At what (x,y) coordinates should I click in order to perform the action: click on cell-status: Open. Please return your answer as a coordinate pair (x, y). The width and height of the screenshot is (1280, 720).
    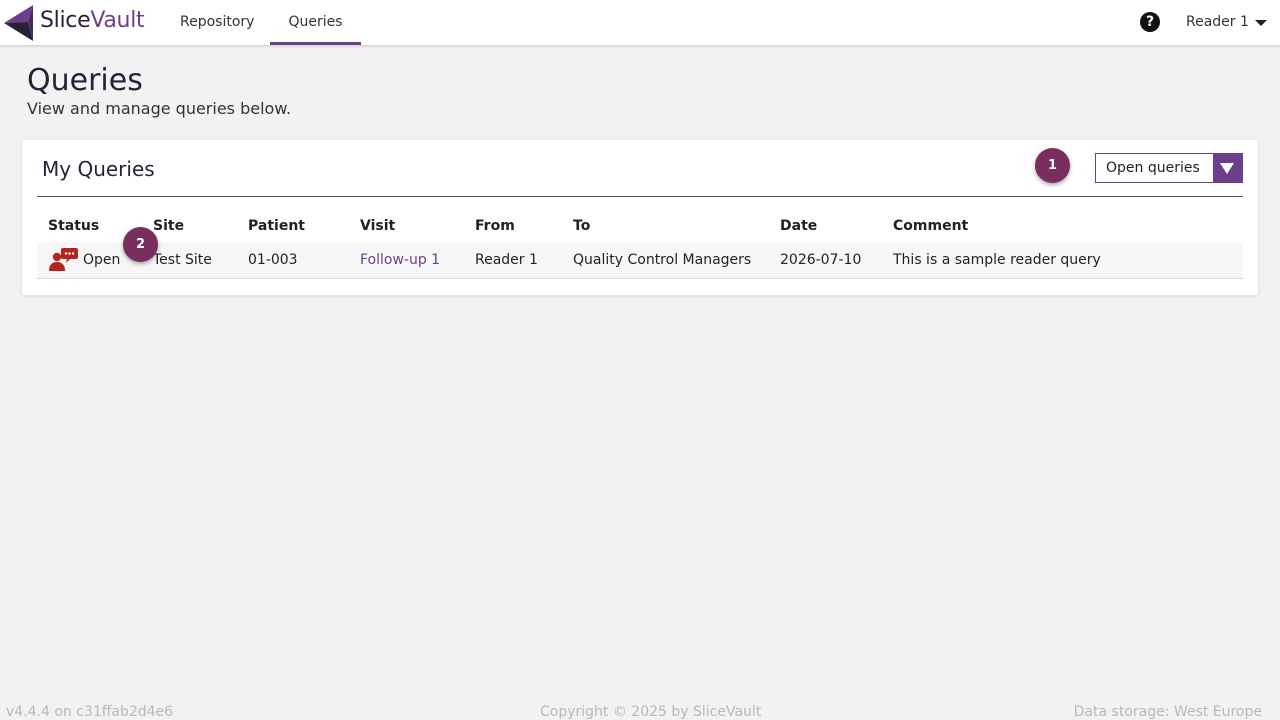
    Looking at the image, I should click on (102, 260).